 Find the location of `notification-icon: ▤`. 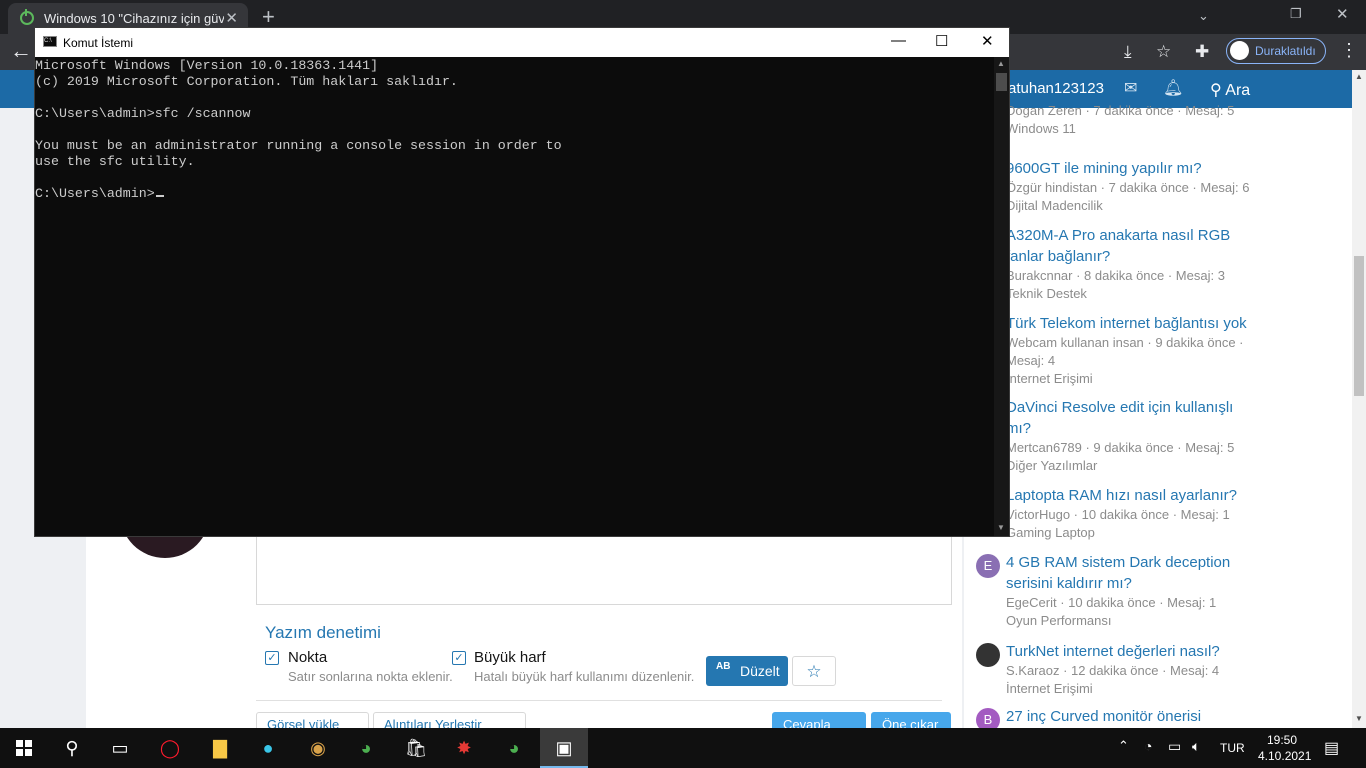

notification-icon: ▤ is located at coordinates (1331, 748).